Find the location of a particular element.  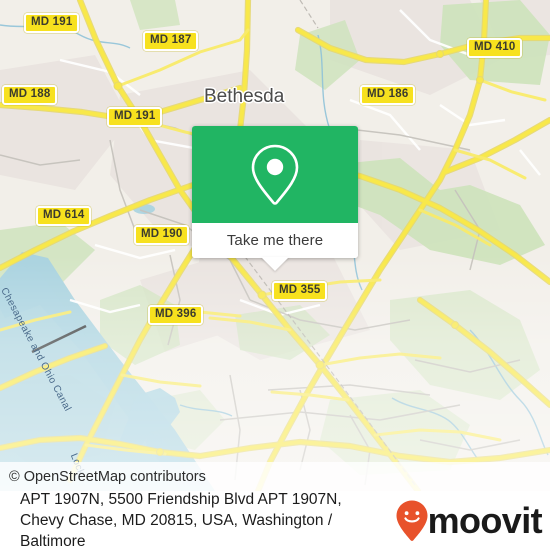

popup-tail-pointer is located at coordinates (275, 264).